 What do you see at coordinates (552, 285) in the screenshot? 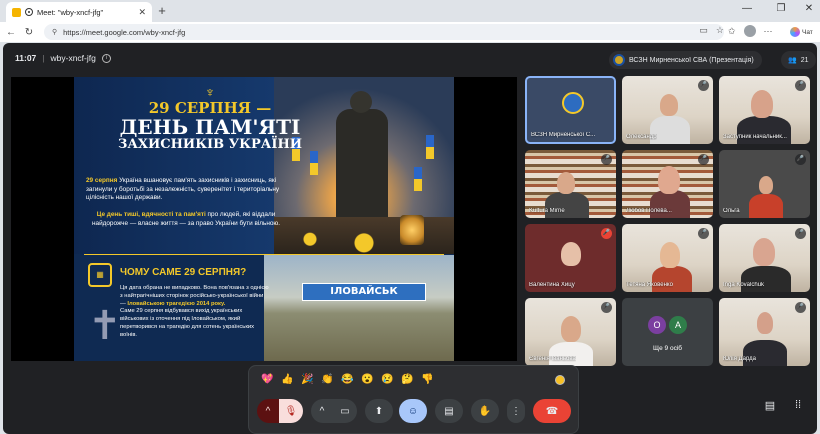
I see `participant-name: Валентина Хицу` at bounding box center [552, 285].